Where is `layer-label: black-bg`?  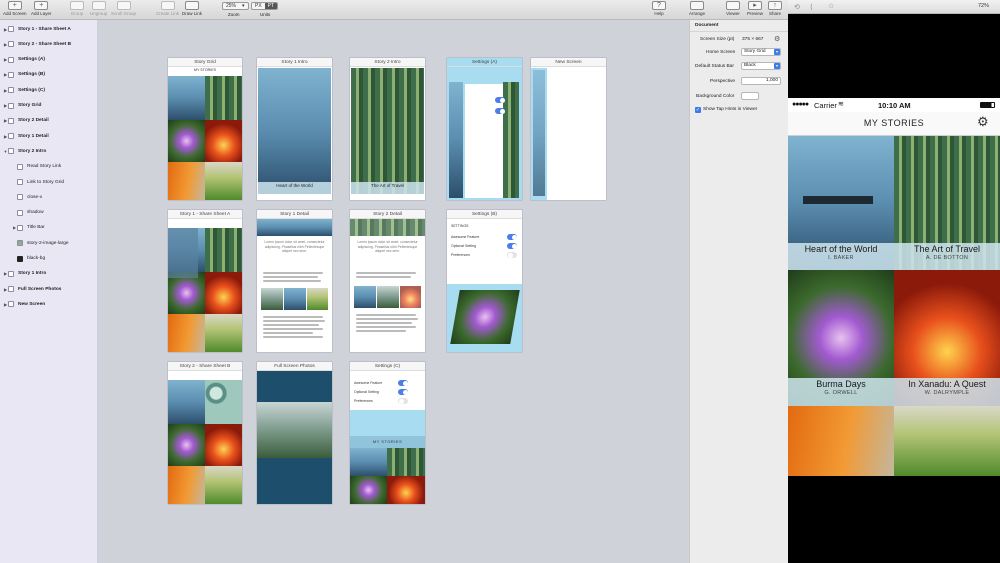 layer-label: black-bg is located at coordinates (36, 258).